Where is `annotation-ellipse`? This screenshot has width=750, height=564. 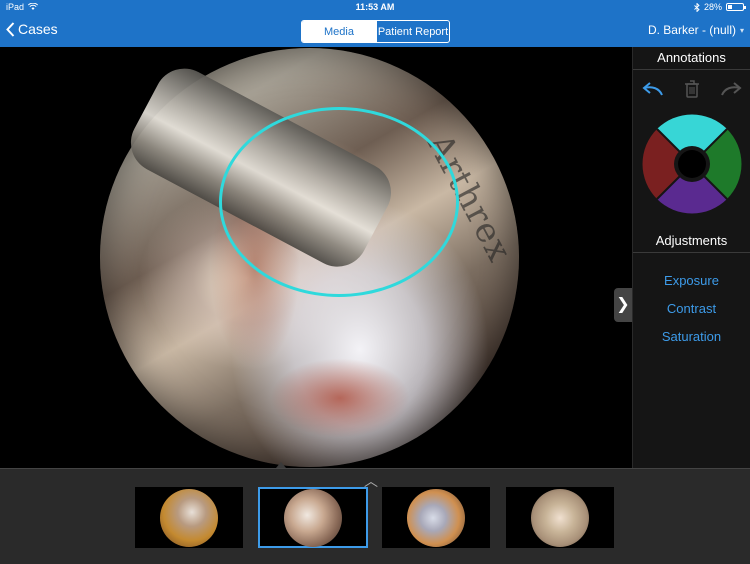 annotation-ellipse is located at coordinates (339, 202).